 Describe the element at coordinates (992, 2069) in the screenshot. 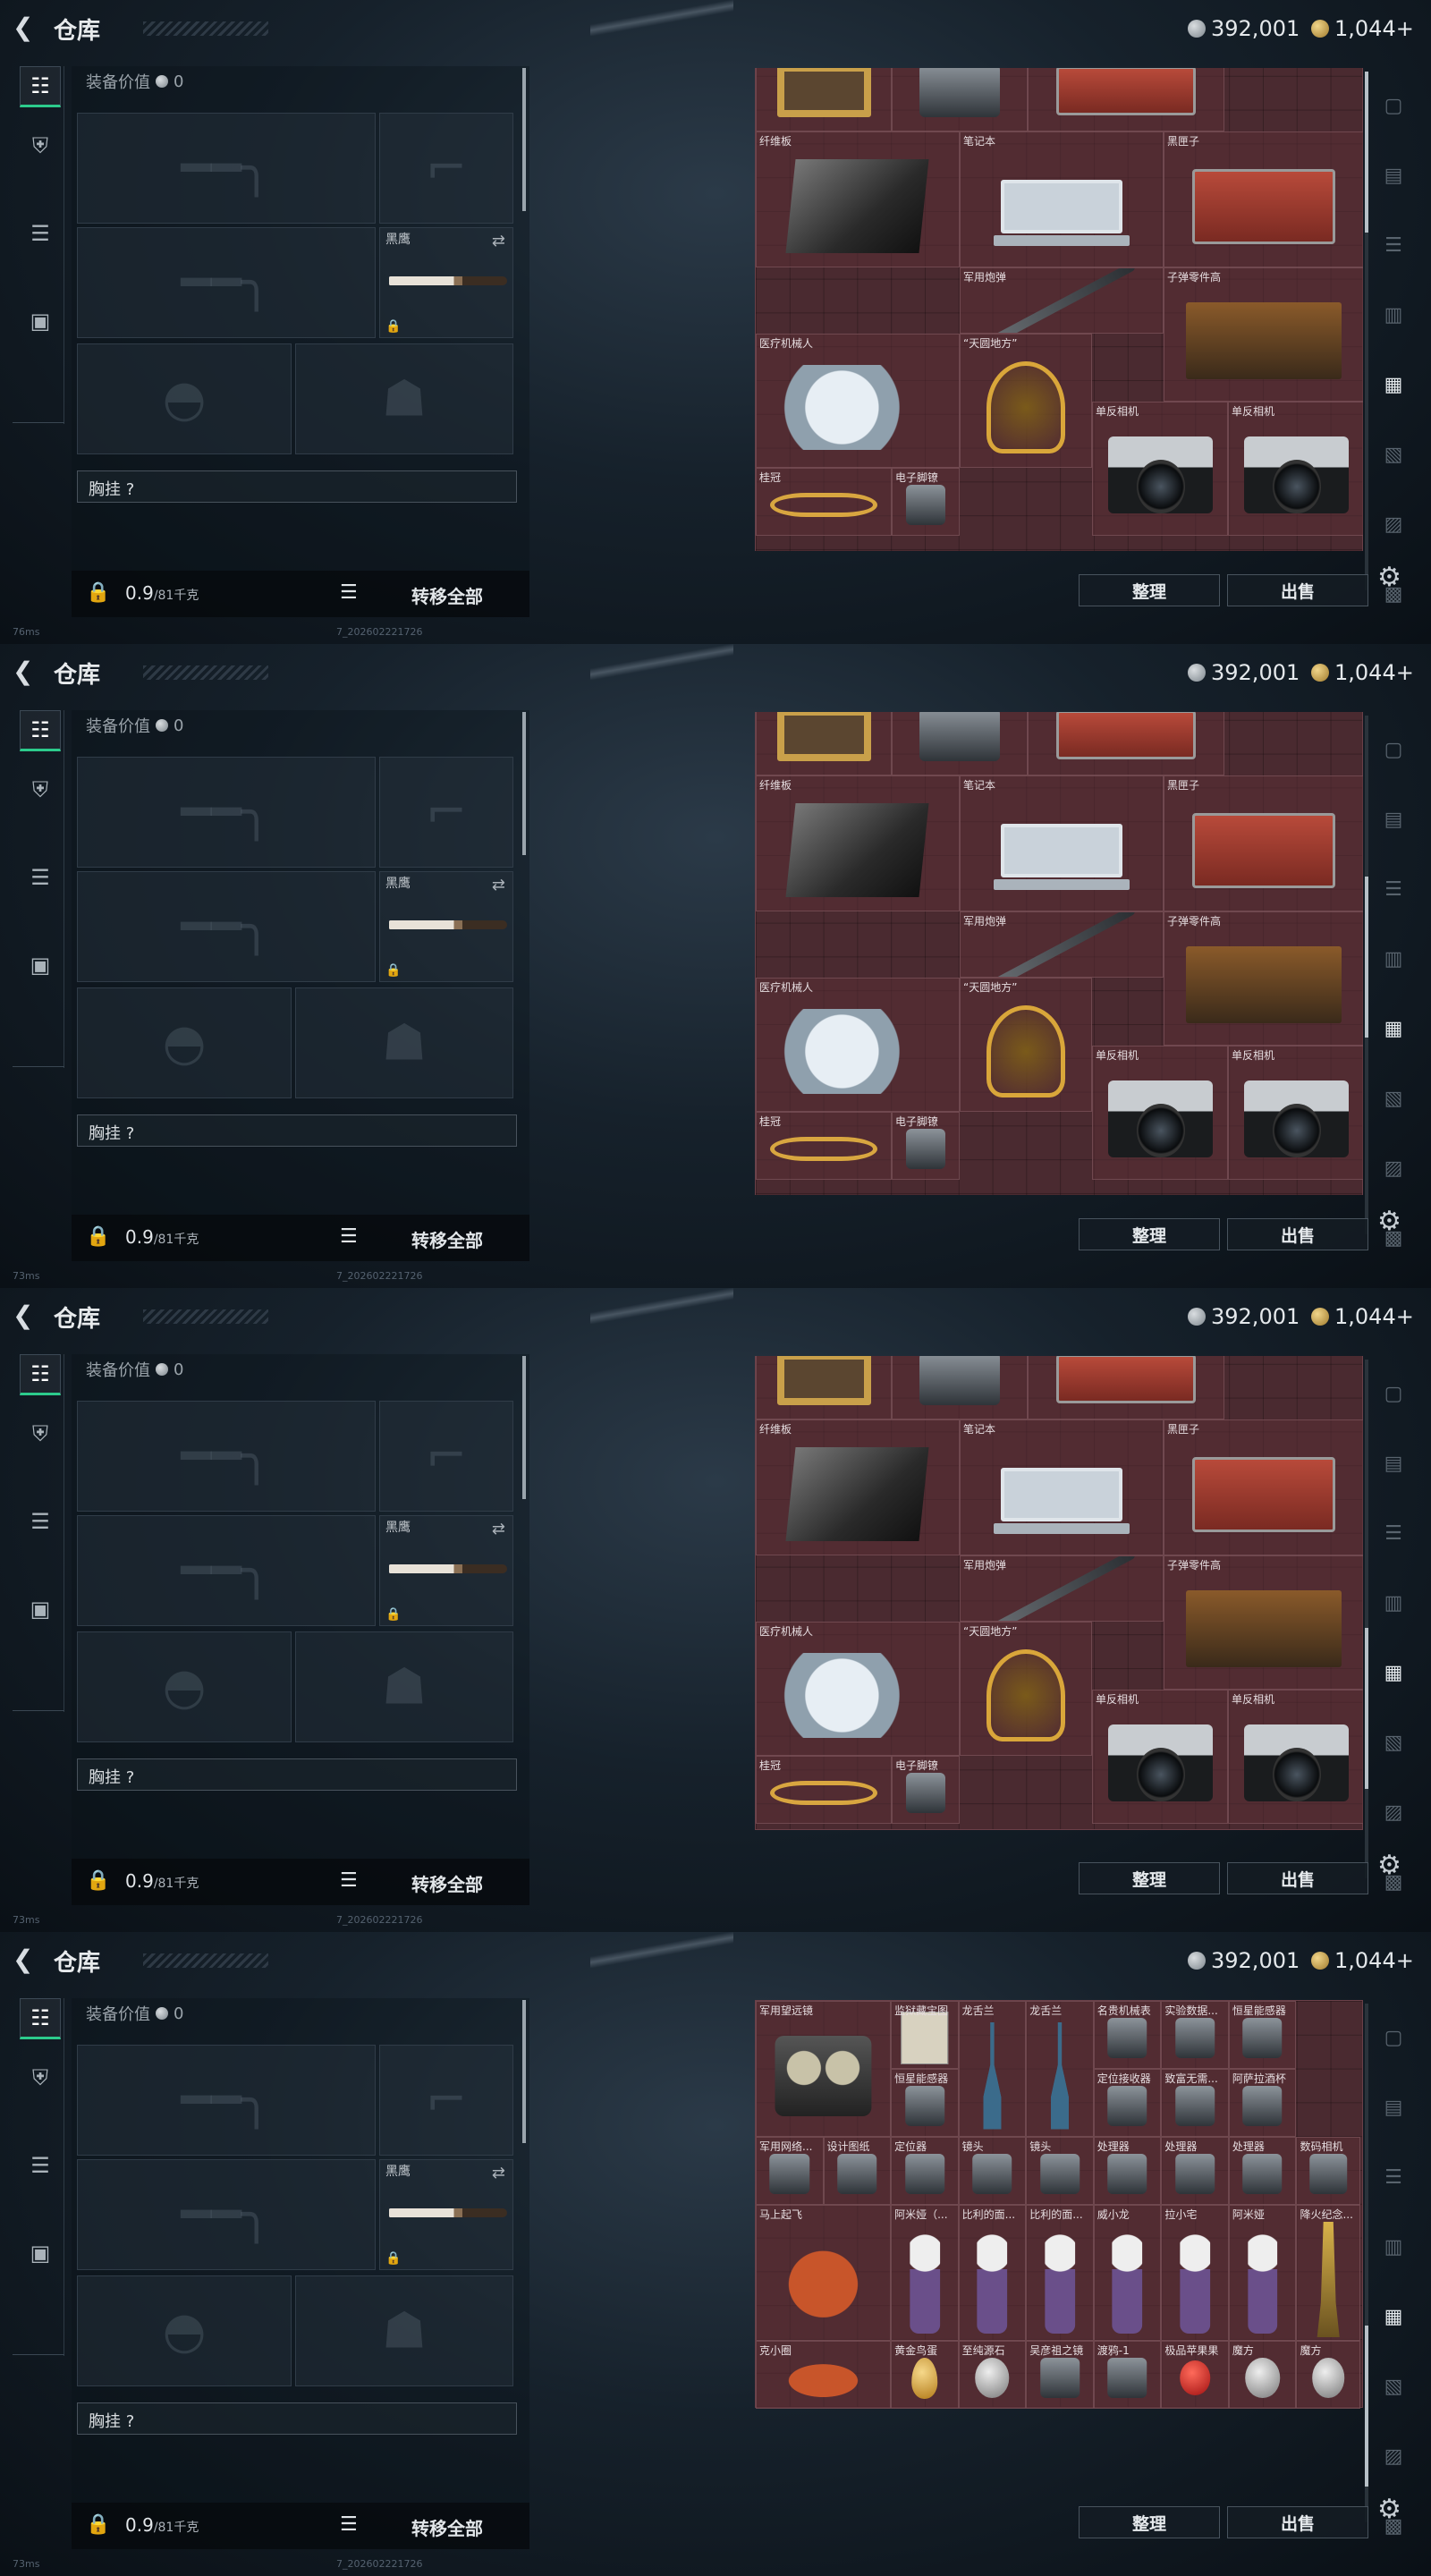

I see `stash-item: 龙舌兰` at that location.